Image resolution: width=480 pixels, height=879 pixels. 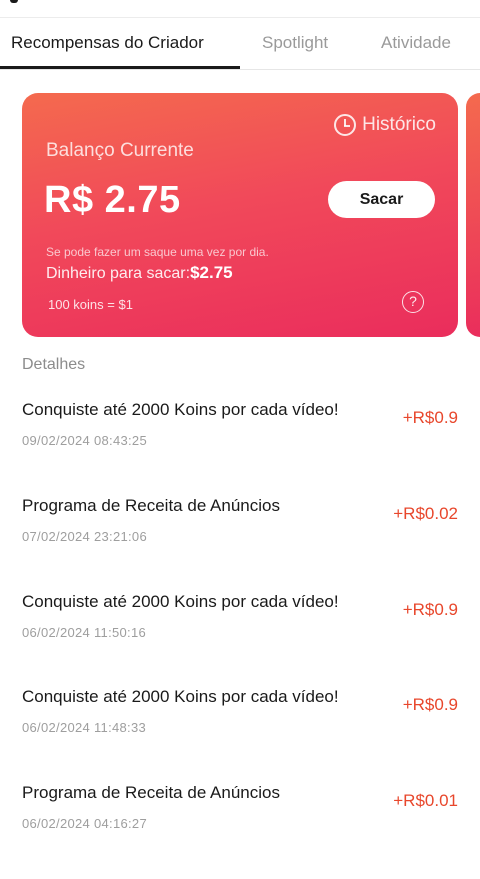 What do you see at coordinates (240, 9) in the screenshot?
I see `status-bar` at bounding box center [240, 9].